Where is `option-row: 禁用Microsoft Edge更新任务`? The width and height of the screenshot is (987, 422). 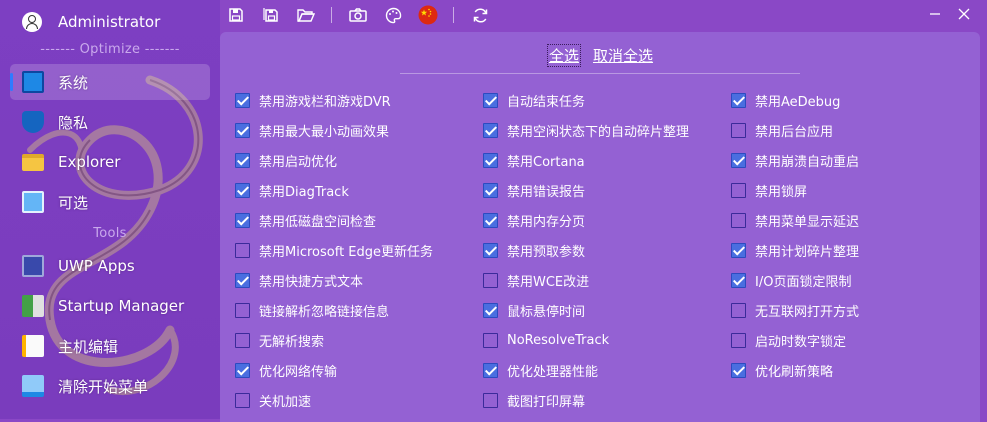 option-row: 禁用Microsoft Edge更新任务 is located at coordinates (334, 250).